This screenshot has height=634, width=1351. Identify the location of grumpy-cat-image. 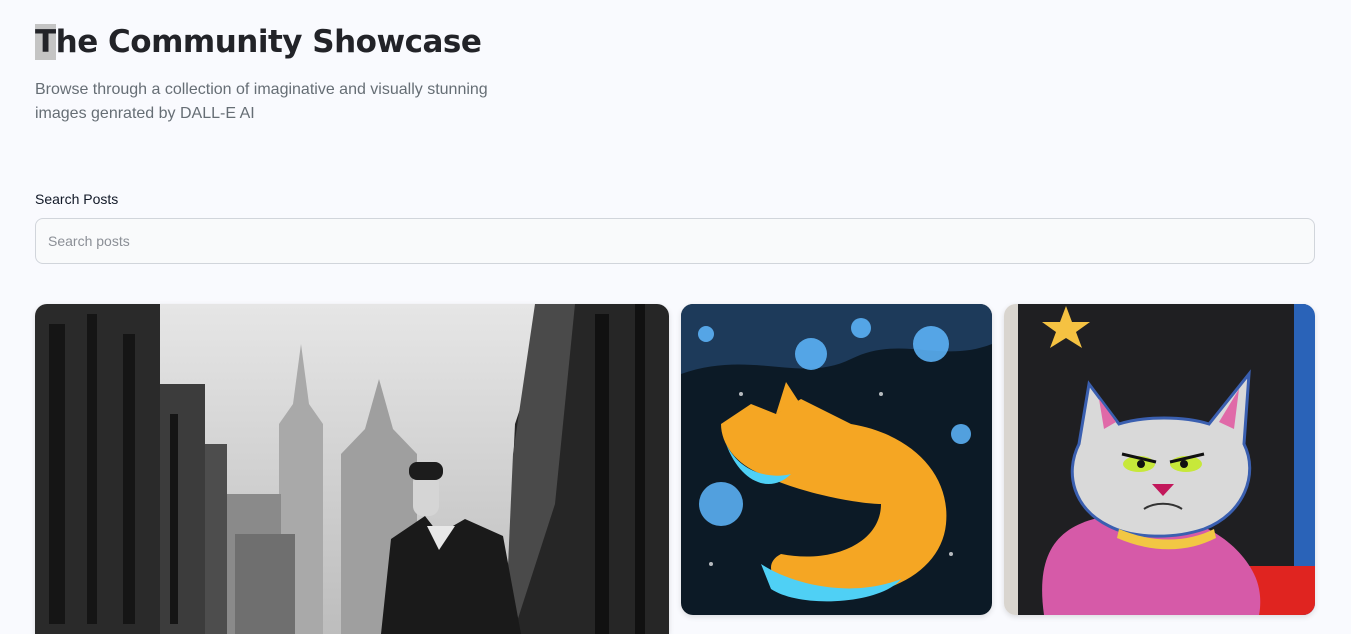
(1159, 459).